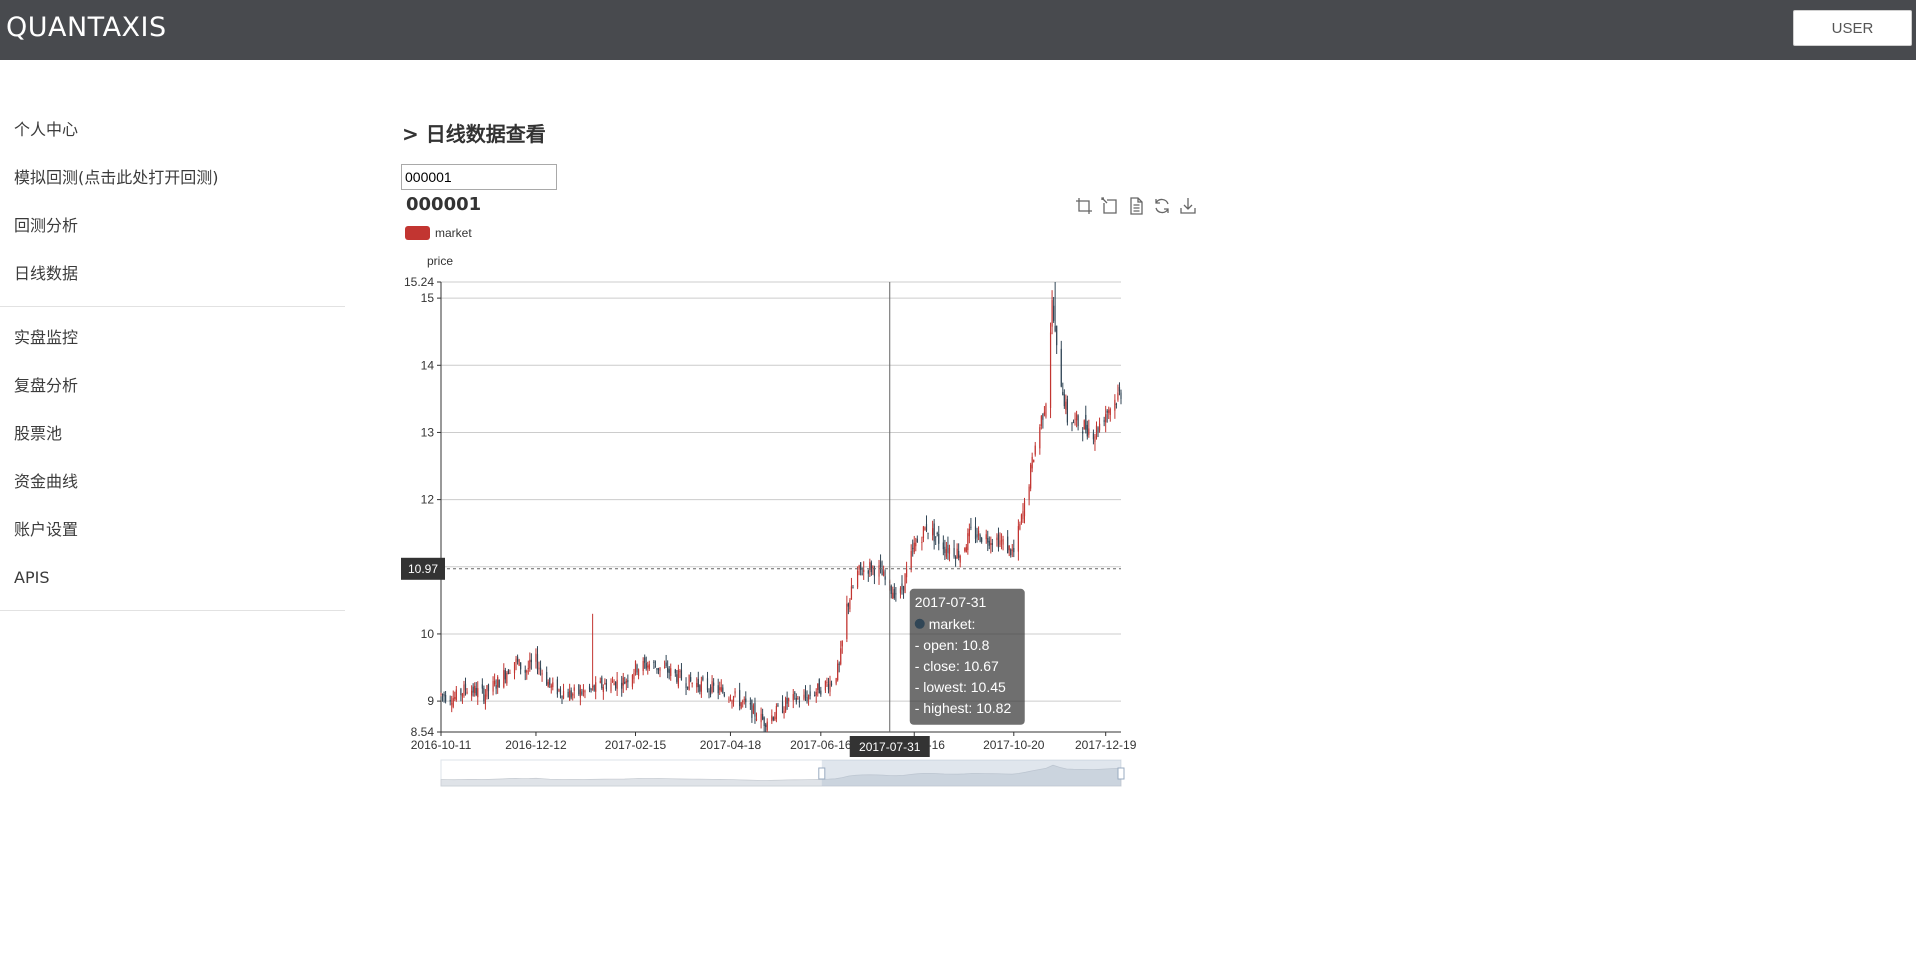 This screenshot has height=975, width=1916. I want to click on refresh-icon, so click(1162, 206).